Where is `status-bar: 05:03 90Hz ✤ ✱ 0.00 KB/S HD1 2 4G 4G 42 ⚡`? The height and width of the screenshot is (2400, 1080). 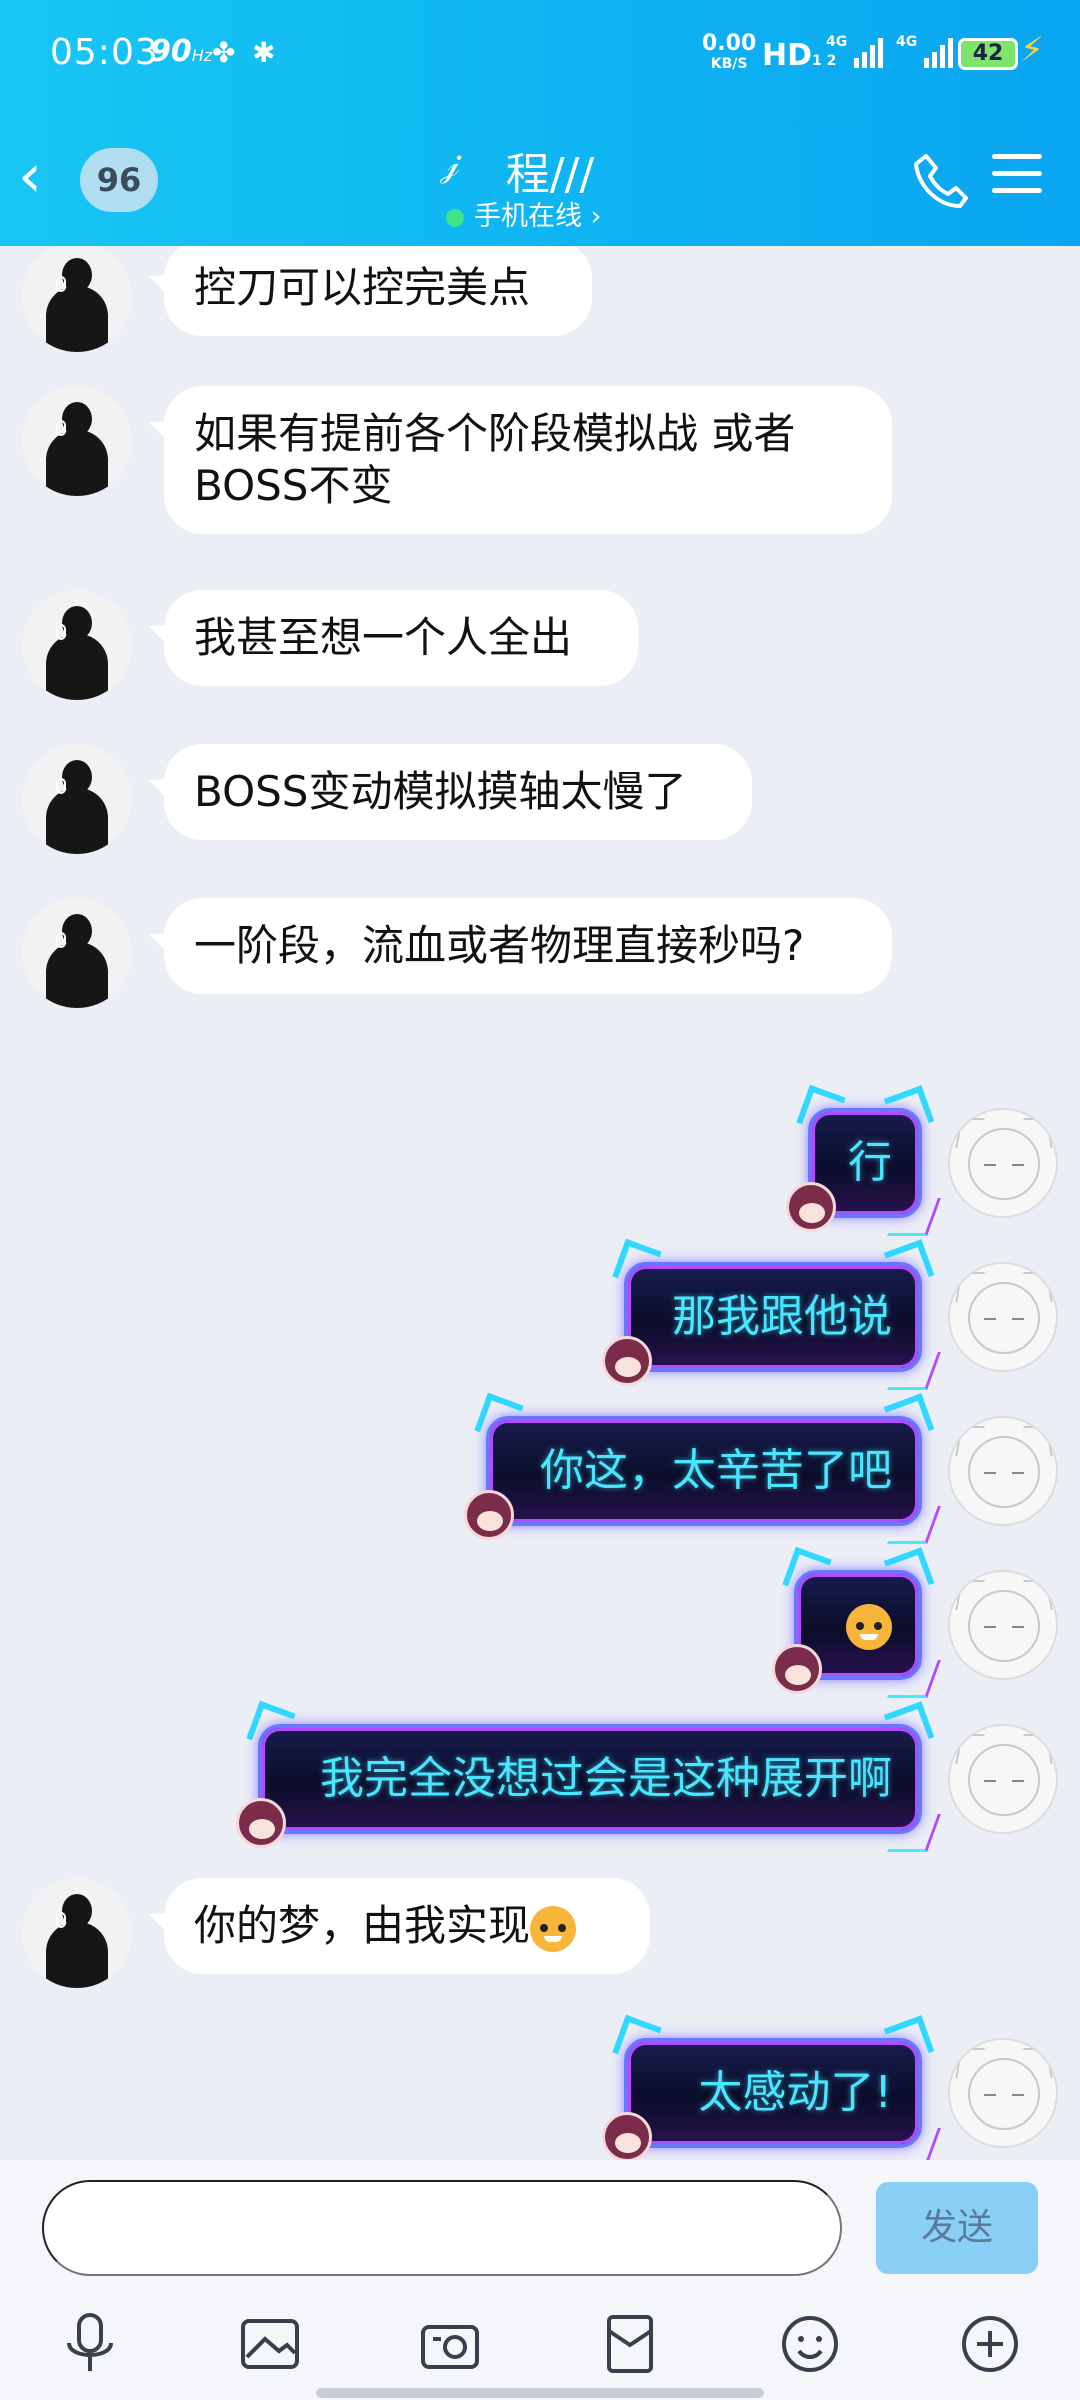 status-bar: 05:03 90Hz ✤ ✱ 0.00 KB/S HD1 2 4G 4G 42 ⚡ is located at coordinates (540, 55).